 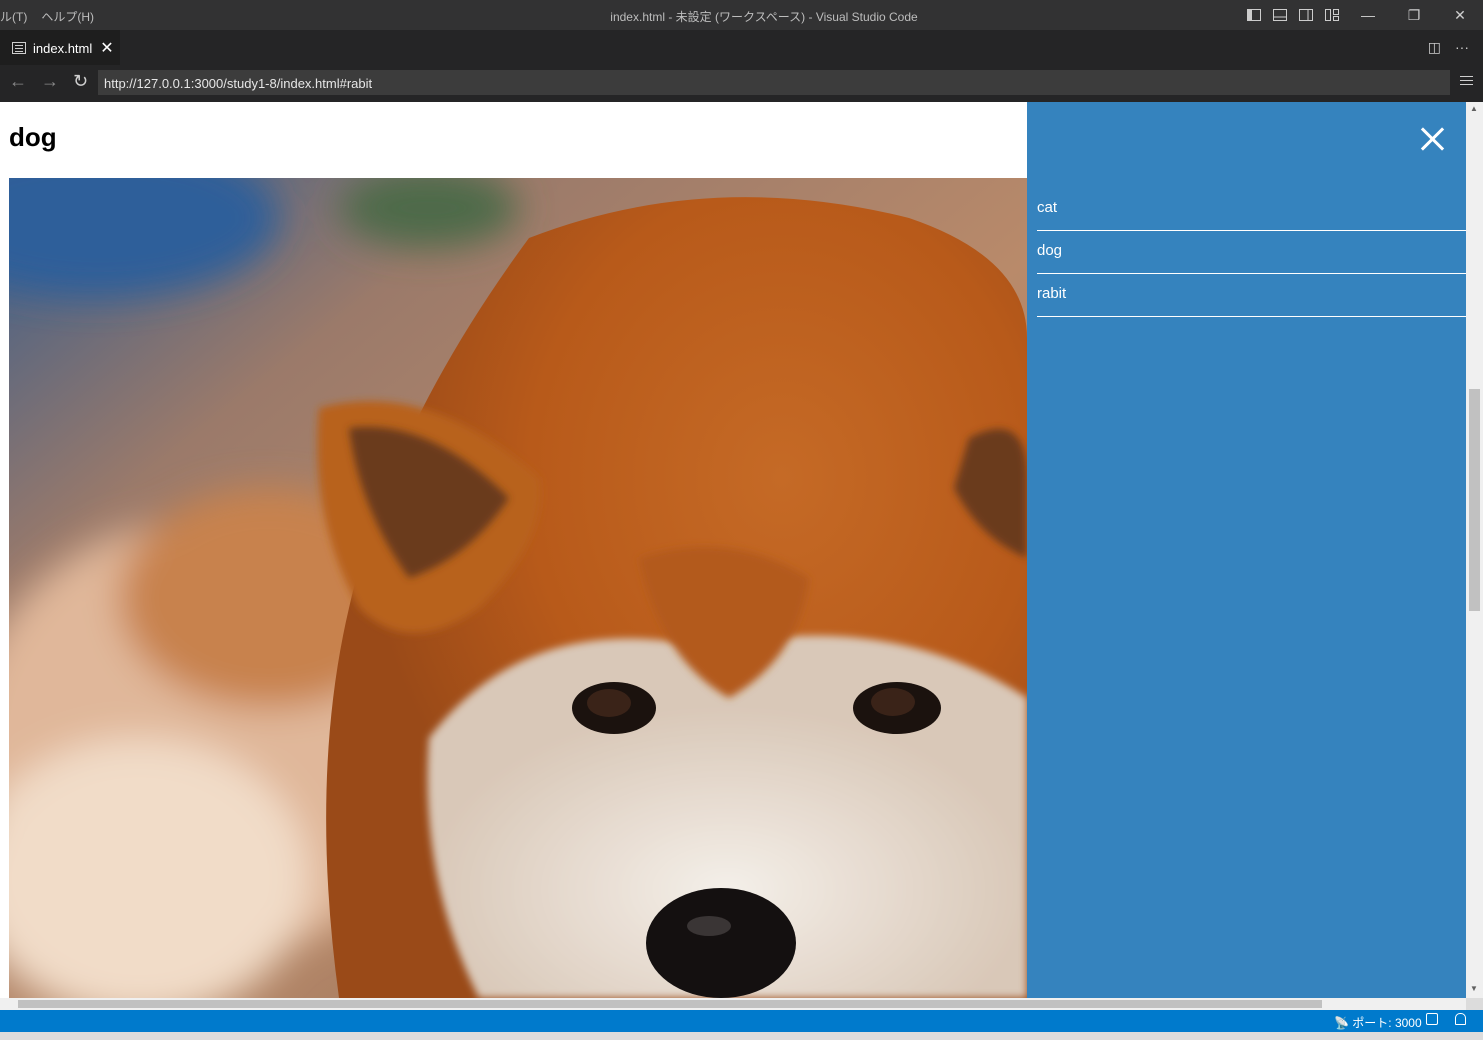 I want to click on forward-arrow-icon: →, so click(x=50, y=81).